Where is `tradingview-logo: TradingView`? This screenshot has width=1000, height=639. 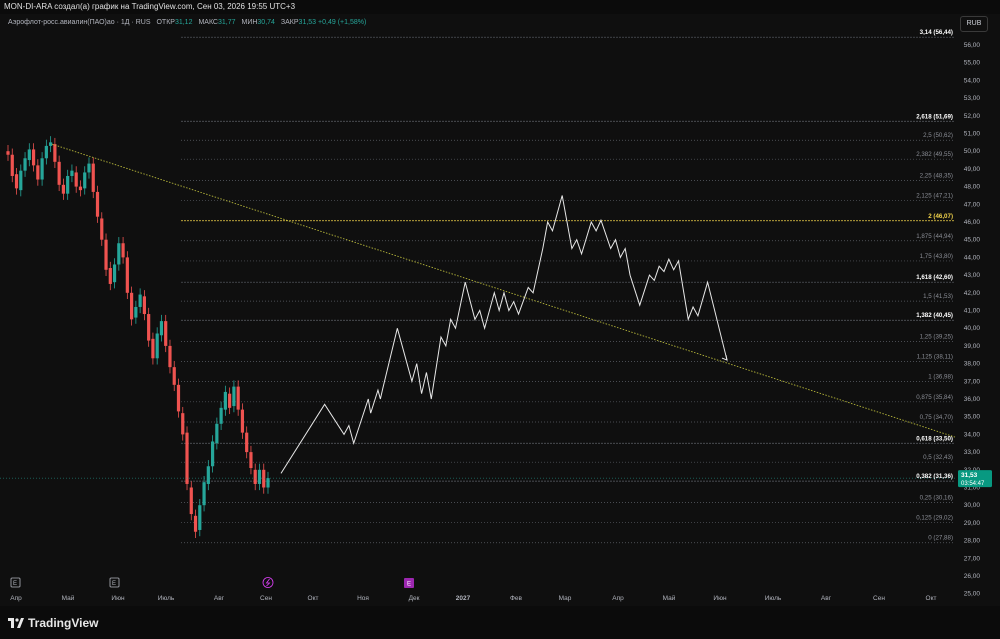 tradingview-logo: TradingView is located at coordinates (53, 623).